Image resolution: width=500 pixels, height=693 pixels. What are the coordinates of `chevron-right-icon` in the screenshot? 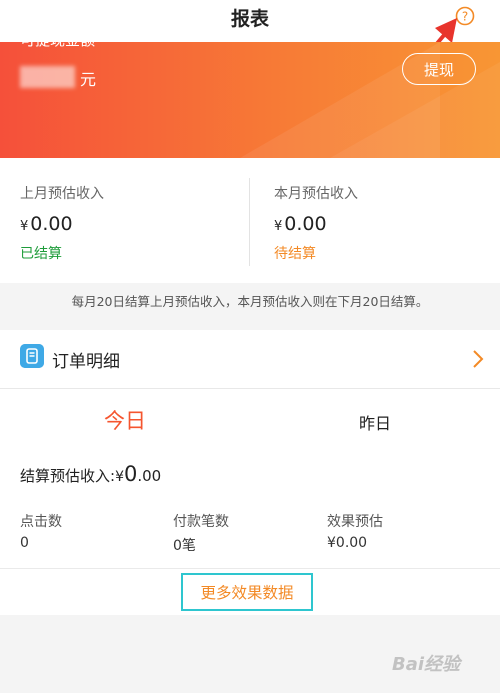 It's located at (478, 359).